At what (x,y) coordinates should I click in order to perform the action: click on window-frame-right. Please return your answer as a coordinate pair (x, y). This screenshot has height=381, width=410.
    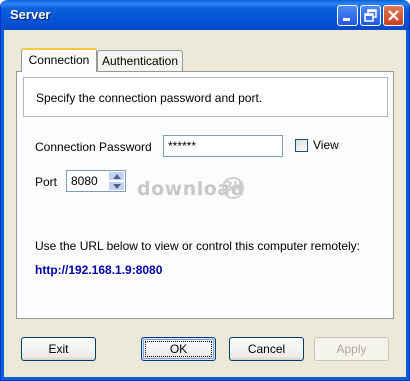
    Looking at the image, I should click on (407, 205).